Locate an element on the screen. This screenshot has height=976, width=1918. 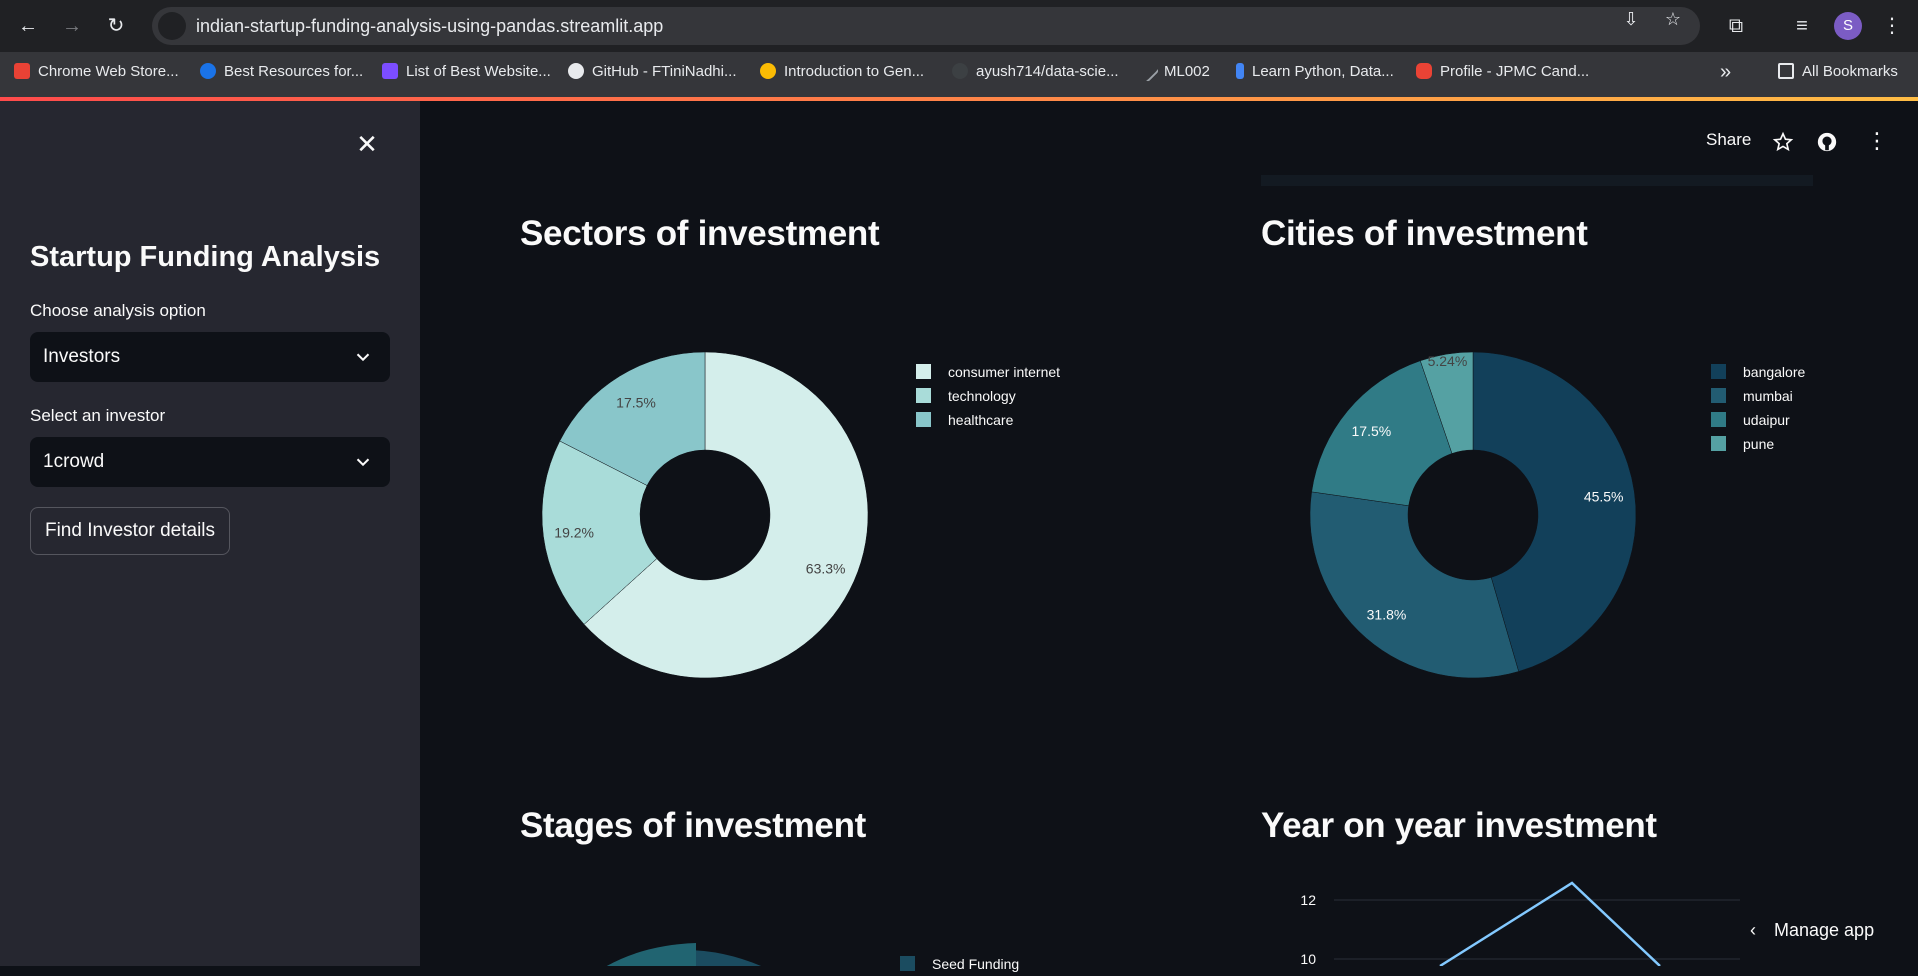
series-line is located at coordinates (1550, 923).